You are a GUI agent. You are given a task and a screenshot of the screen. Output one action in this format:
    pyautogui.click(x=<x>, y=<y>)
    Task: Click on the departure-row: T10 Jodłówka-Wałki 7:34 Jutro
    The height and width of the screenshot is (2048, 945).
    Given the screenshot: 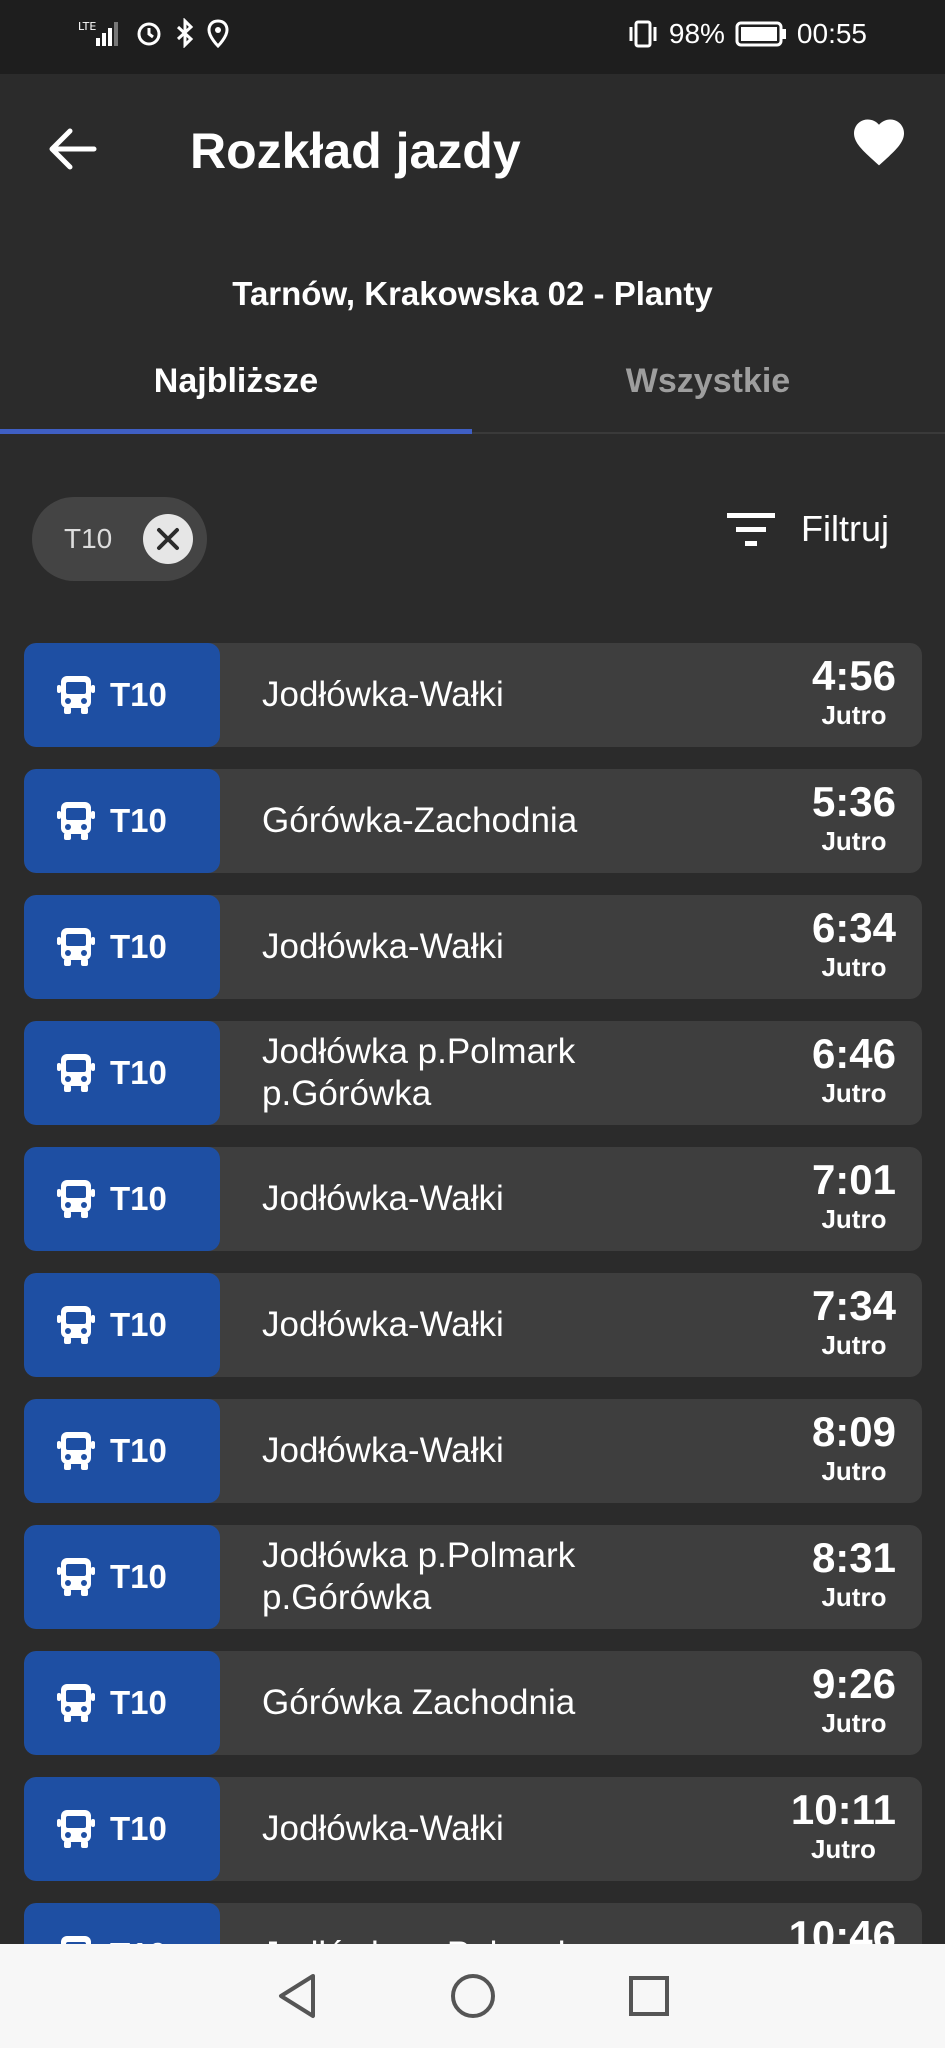 What is the action you would take?
    pyautogui.click(x=473, y=1325)
    